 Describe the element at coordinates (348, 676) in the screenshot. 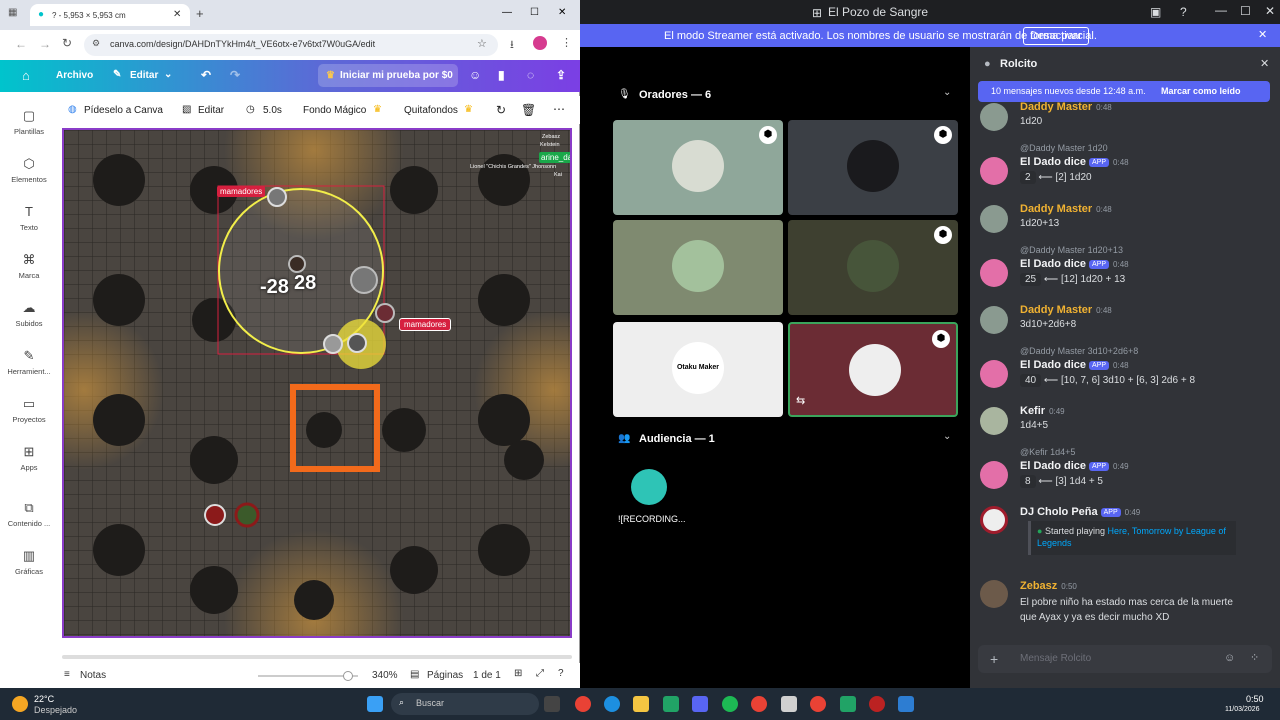

I see `zoom-slider-handle` at that location.